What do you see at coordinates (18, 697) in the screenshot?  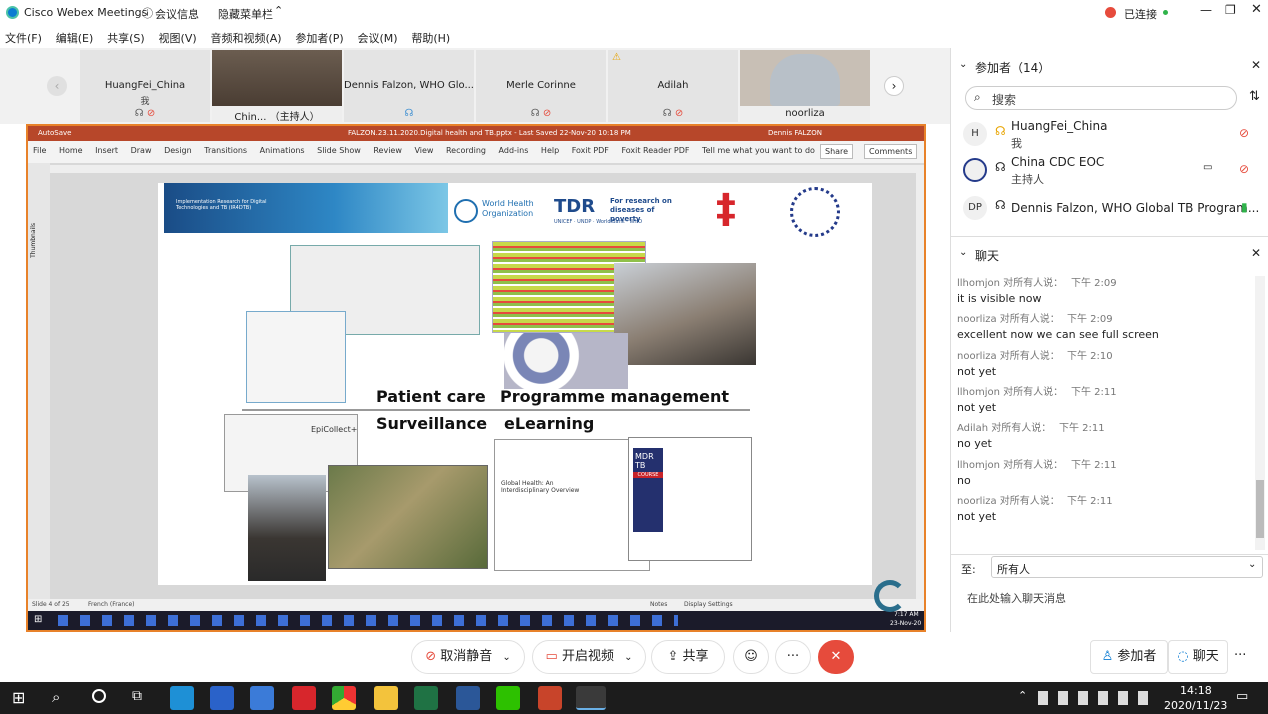 I see `windows-start-icon: ⊞` at bounding box center [18, 697].